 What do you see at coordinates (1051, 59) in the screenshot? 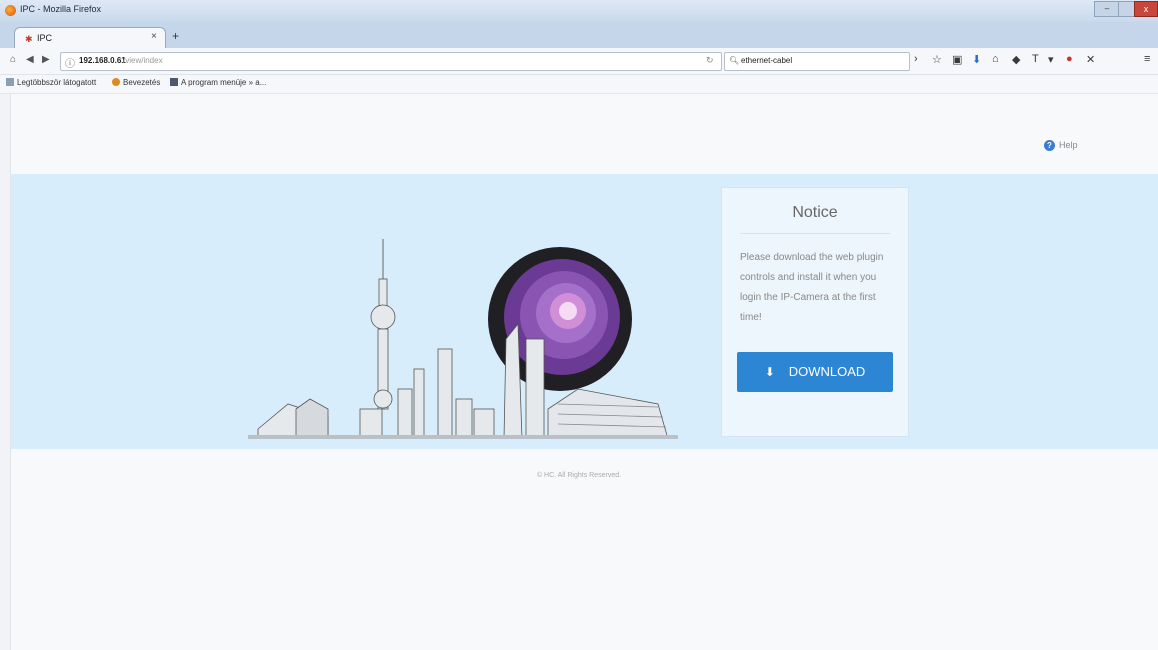
I see `dropdown-icon: ▾` at bounding box center [1051, 59].